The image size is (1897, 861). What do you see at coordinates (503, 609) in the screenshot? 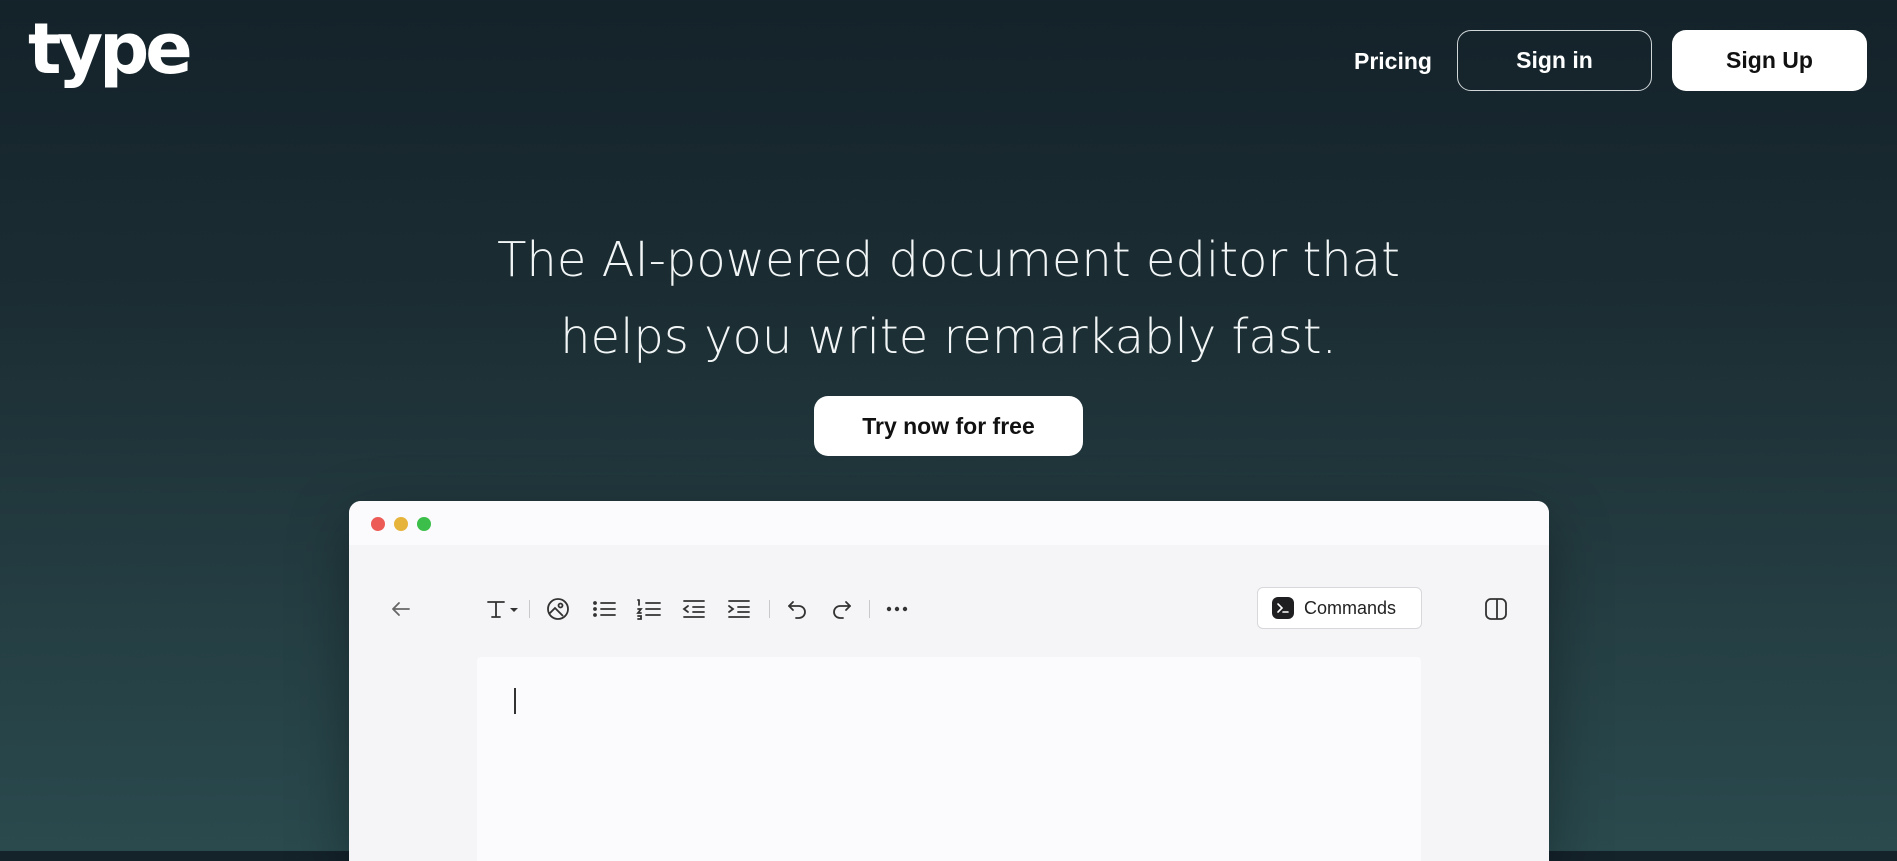
I see `text-style-icon` at bounding box center [503, 609].